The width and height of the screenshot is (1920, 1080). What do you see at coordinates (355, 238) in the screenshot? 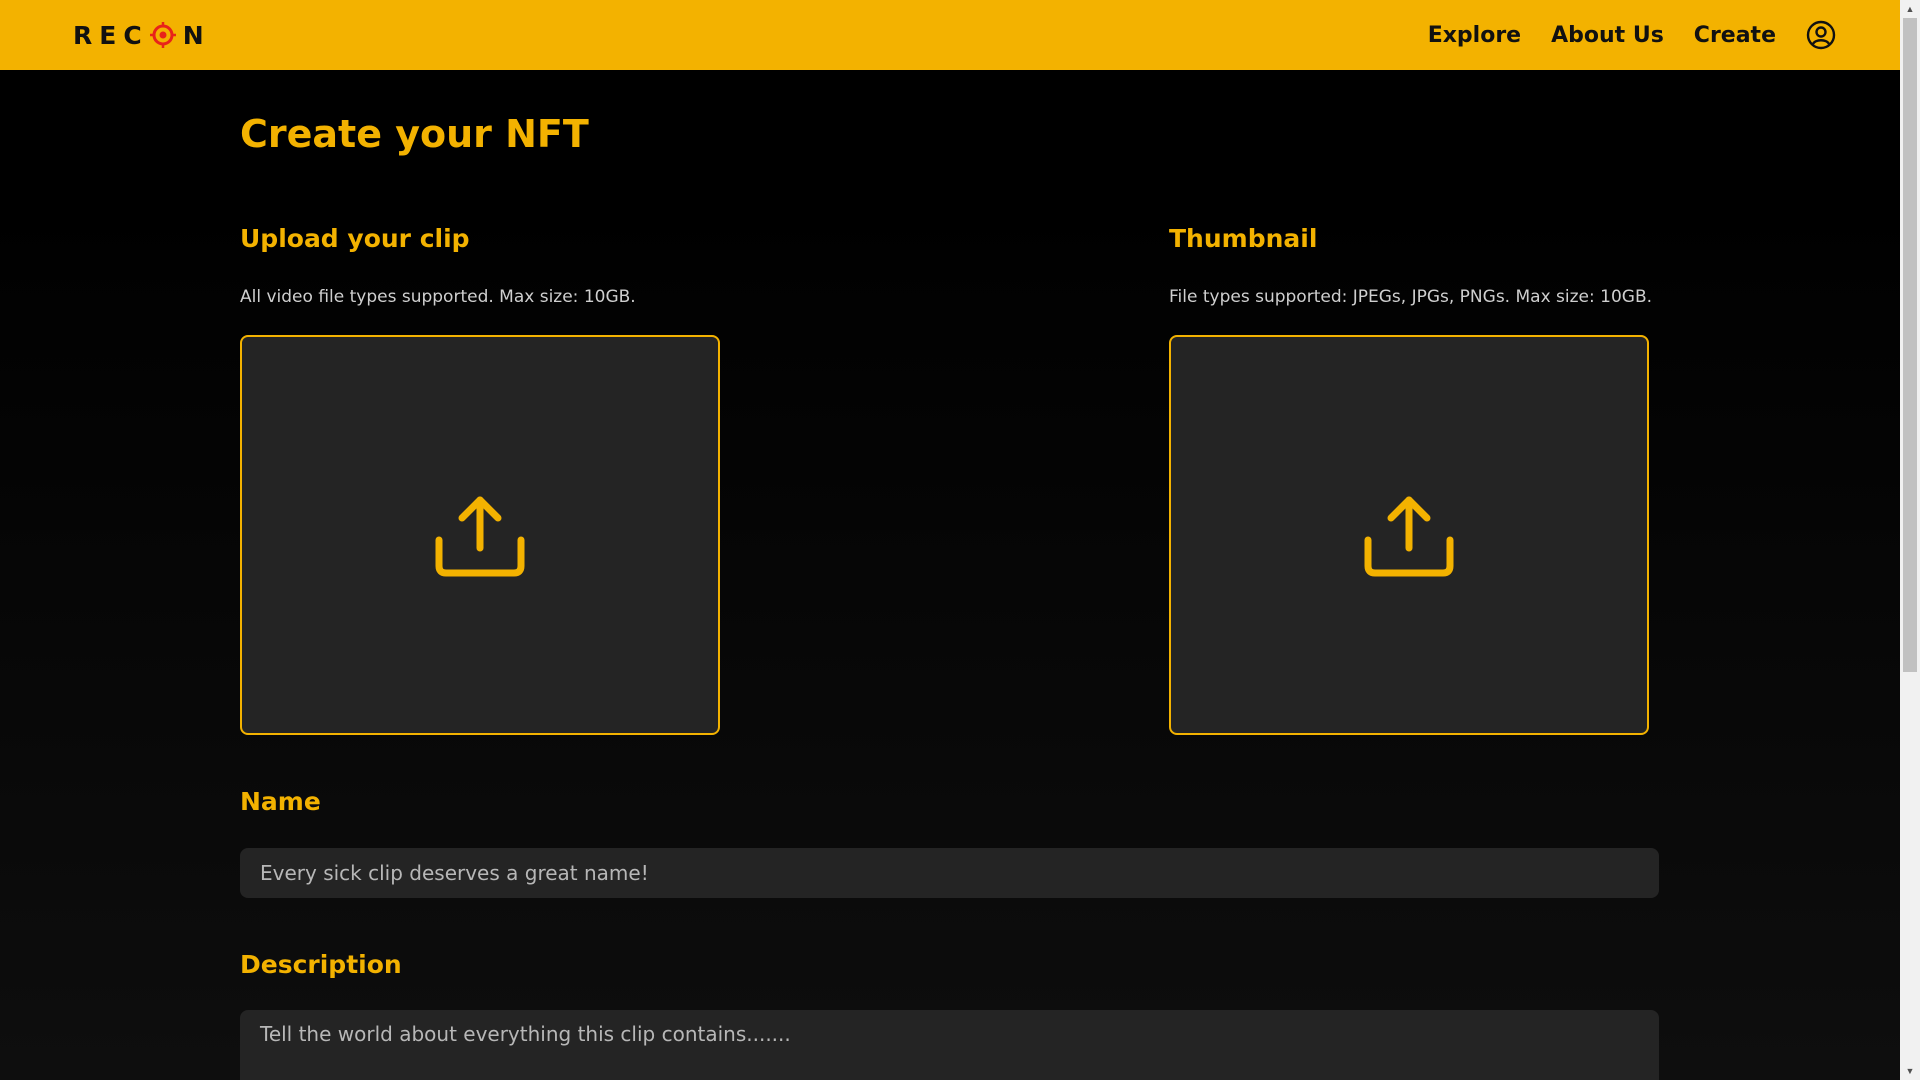
I see `upload-clip-label: Upload your clip` at bounding box center [355, 238].